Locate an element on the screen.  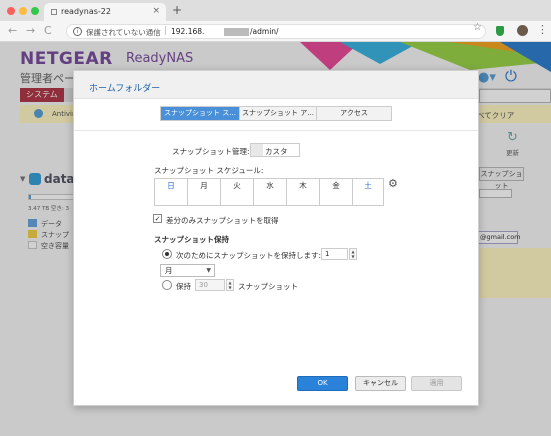
retain-period-input: 1 is located at coordinates (334, 254).